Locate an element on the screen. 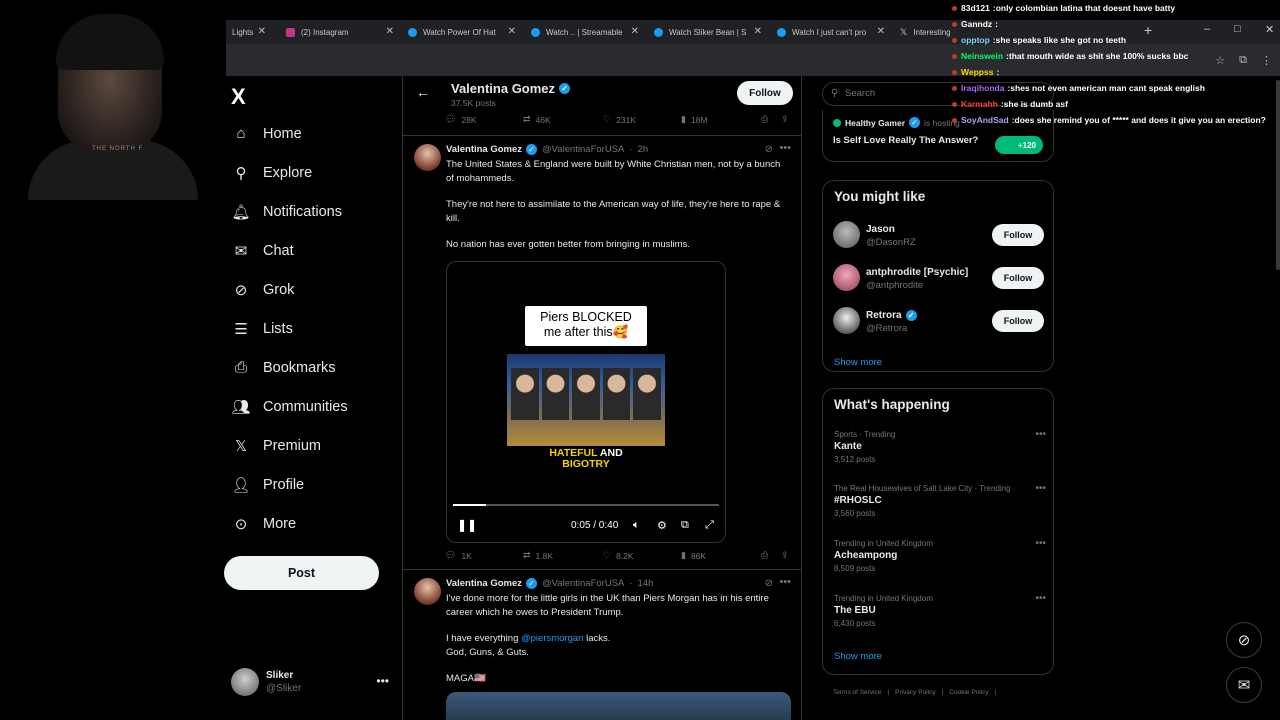 The image size is (1280, 720). views-button: ▮ 86K is located at coordinates (693, 555).